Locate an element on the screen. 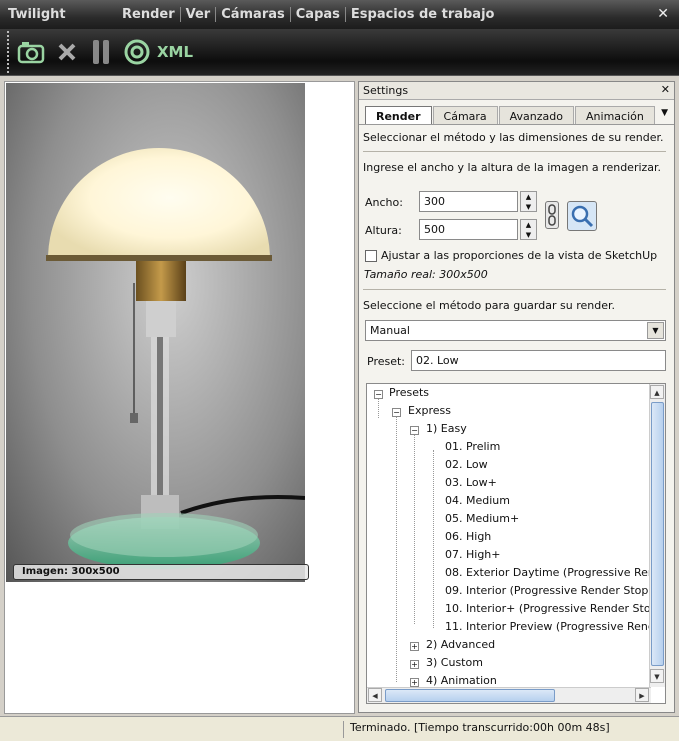  tab-animacion: Animación is located at coordinates (615, 115).